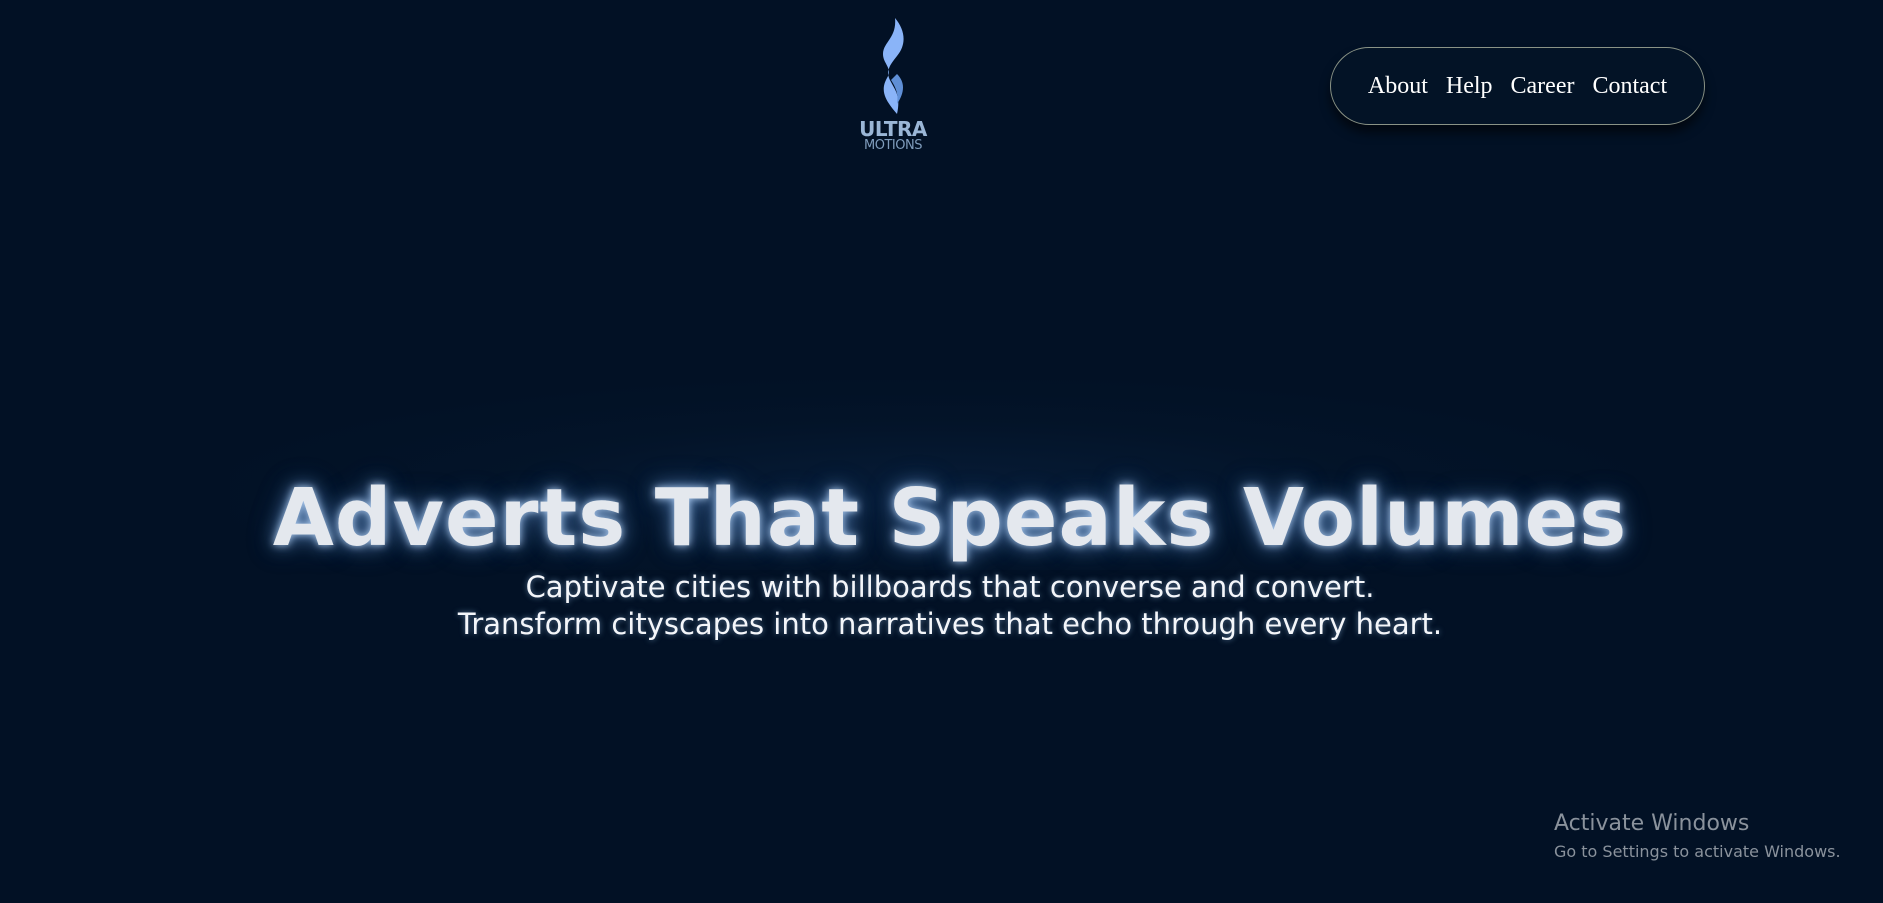  Describe the element at coordinates (1543, 86) in the screenshot. I see `nav-link-career: Career` at that location.